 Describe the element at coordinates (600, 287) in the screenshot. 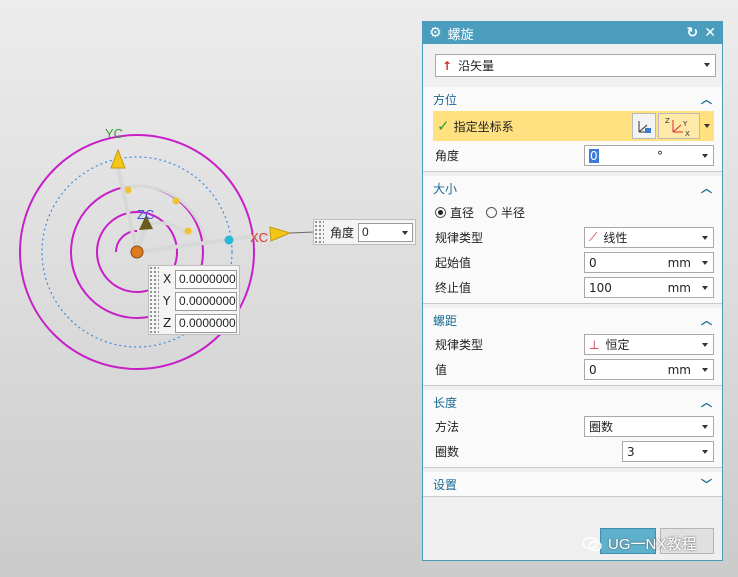

I see `size-end-value: 100` at that location.